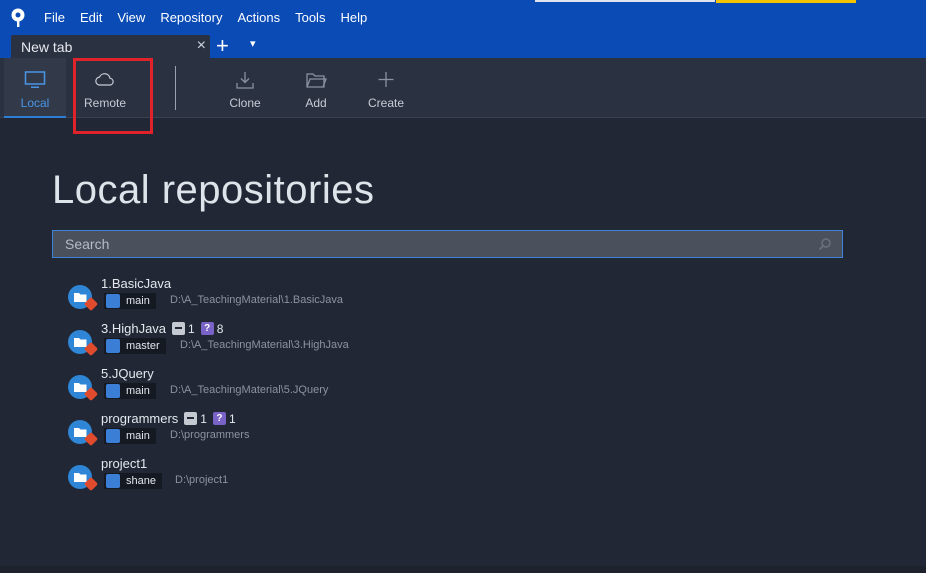 The image size is (926, 573). Describe the element at coordinates (245, 103) in the screenshot. I see `clone-label: Clone` at that location.